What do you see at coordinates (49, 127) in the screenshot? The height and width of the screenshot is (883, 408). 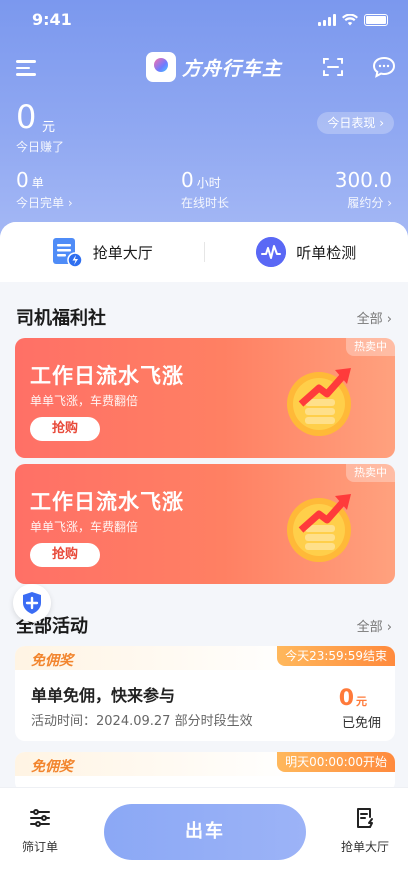 I see `earnings-unit: 元` at bounding box center [49, 127].